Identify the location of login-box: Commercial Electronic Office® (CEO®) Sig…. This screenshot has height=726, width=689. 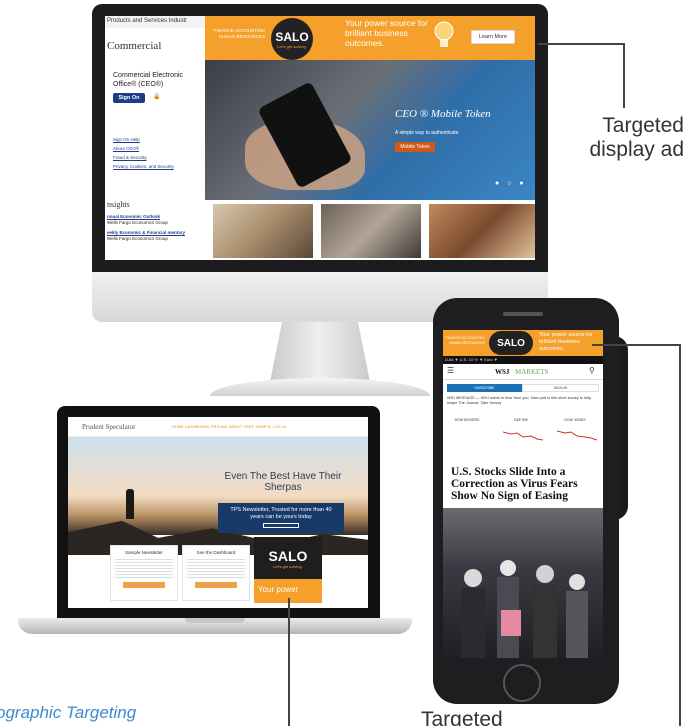
(157, 102).